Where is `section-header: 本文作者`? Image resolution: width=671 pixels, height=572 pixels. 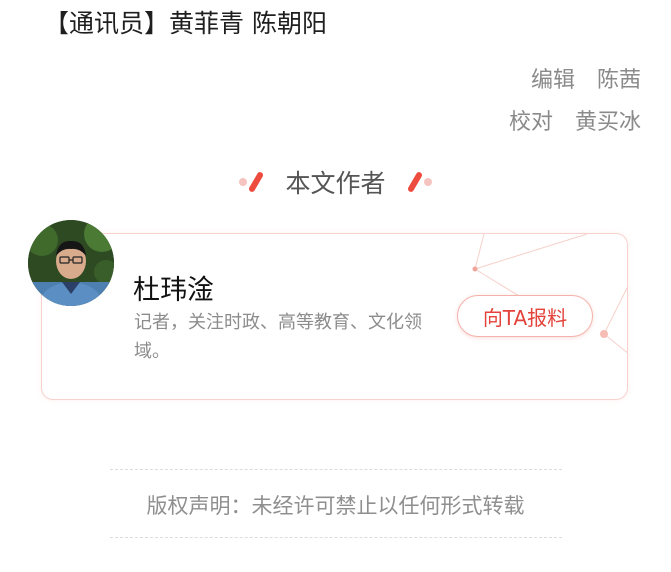 section-header: 本文作者 is located at coordinates (335, 182).